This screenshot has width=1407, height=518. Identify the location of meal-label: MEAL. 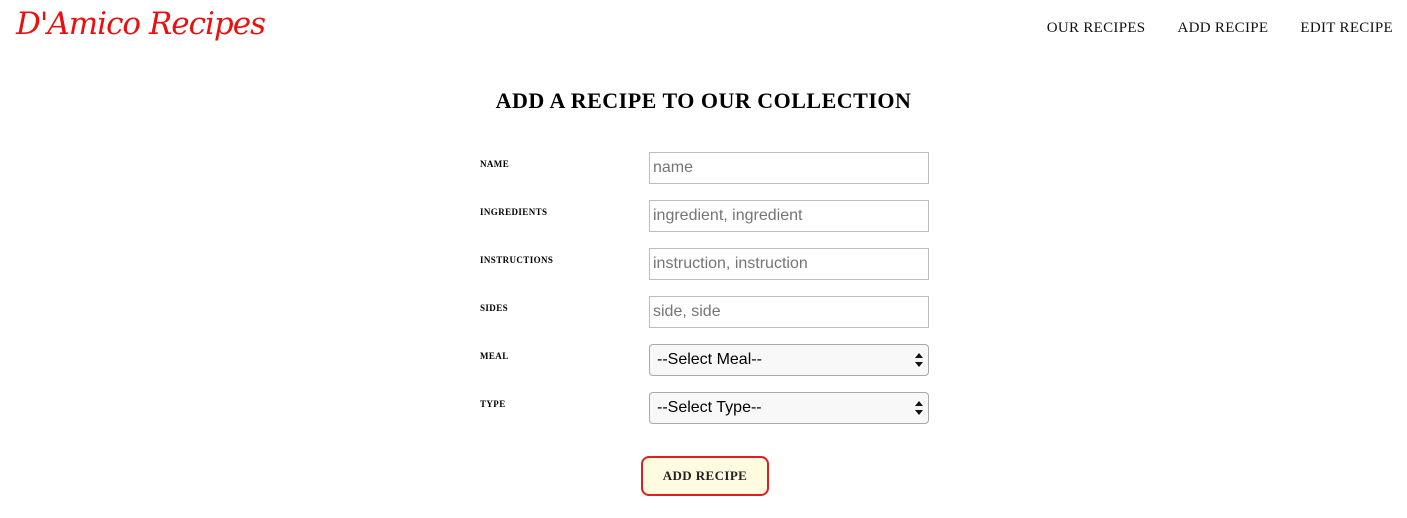
(494, 354).